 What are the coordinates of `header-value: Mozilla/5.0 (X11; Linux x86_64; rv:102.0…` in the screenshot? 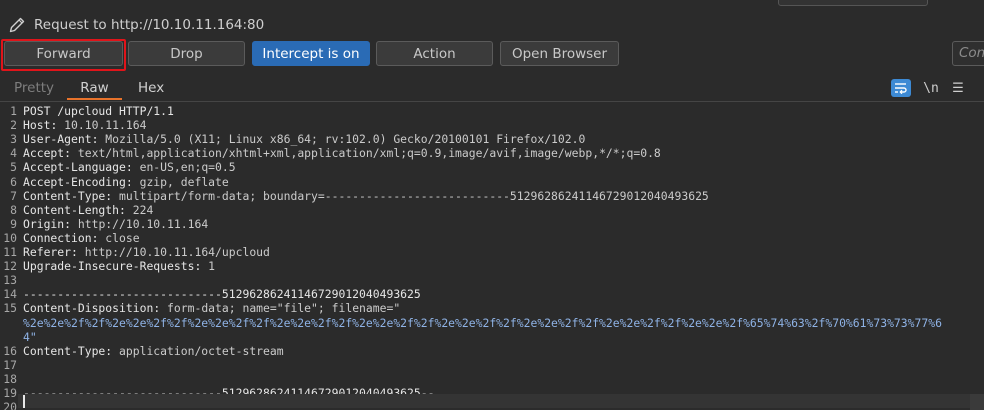 It's located at (345, 139).